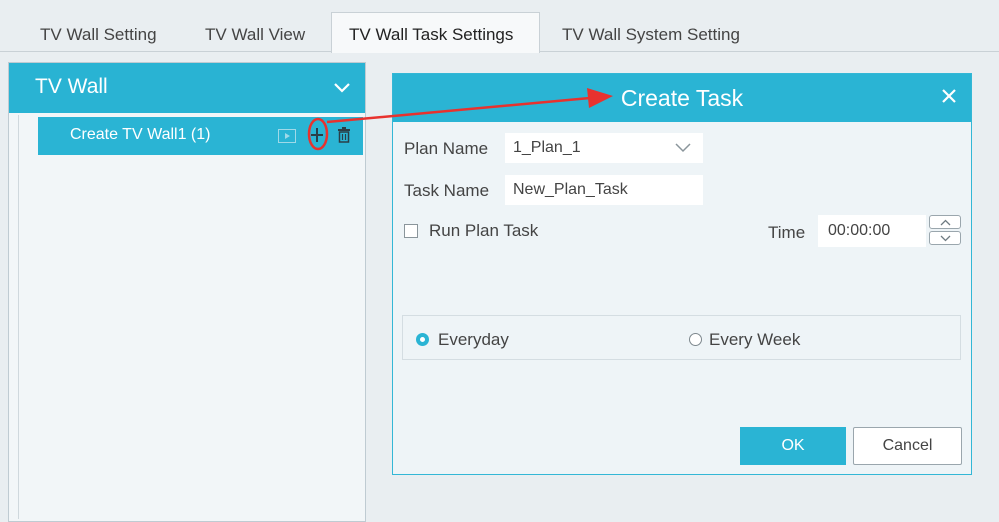 The height and width of the screenshot is (522, 999). Describe the element at coordinates (695, 339) in the screenshot. I see `every-week-radio` at that location.